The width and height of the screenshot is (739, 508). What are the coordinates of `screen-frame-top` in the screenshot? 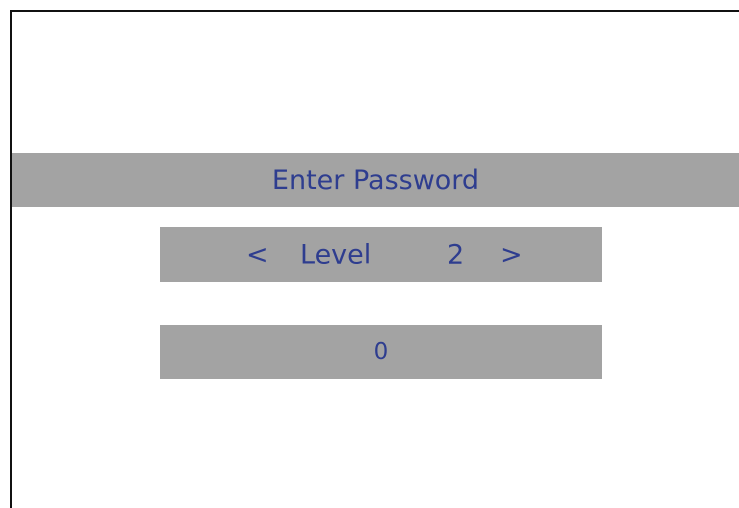 It's located at (374, 11).